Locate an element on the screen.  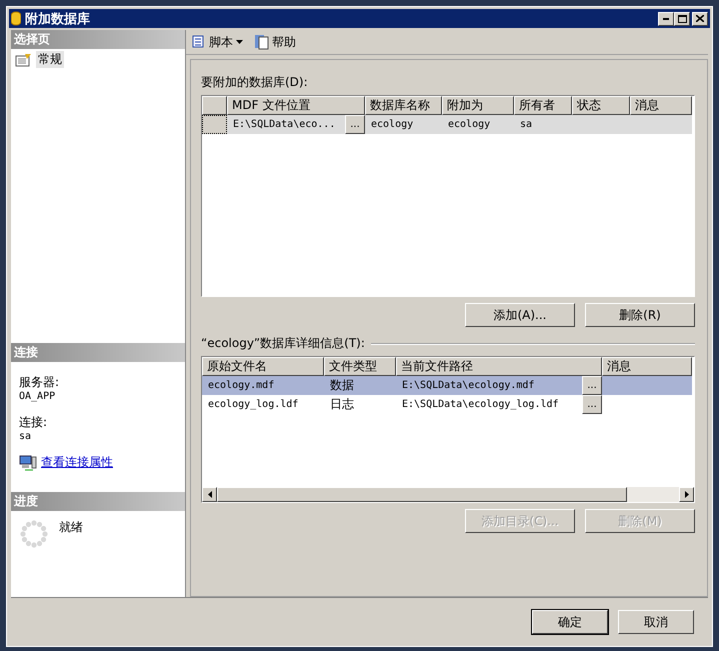
close-icon is located at coordinates (700, 18).